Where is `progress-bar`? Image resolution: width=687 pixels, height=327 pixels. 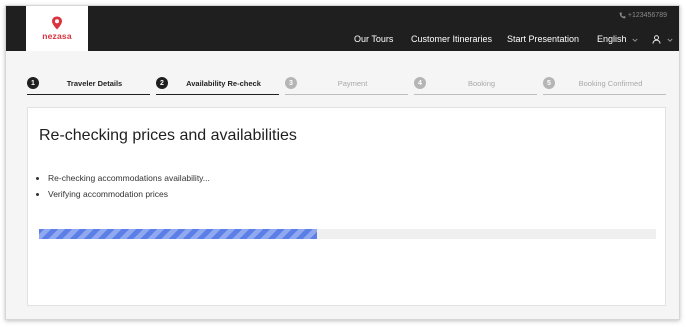 progress-bar is located at coordinates (347, 234).